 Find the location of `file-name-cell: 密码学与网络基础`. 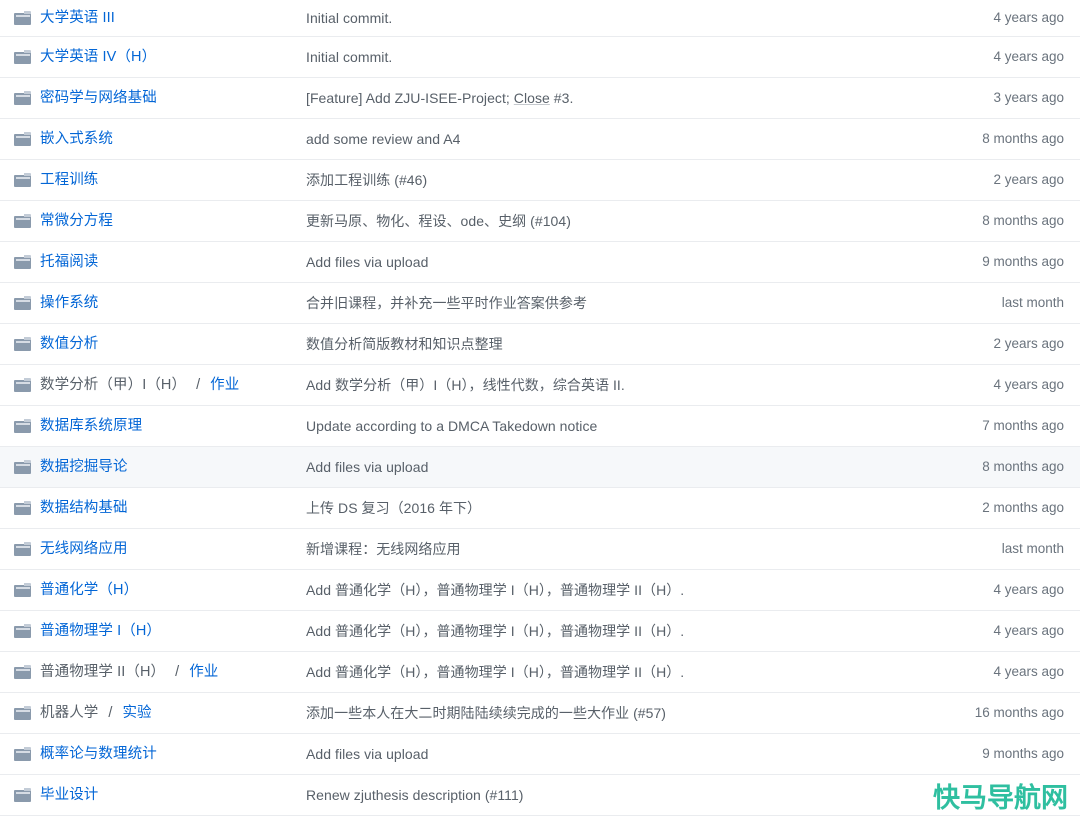

file-name-cell: 密码学与网络基础 is located at coordinates (150, 97).